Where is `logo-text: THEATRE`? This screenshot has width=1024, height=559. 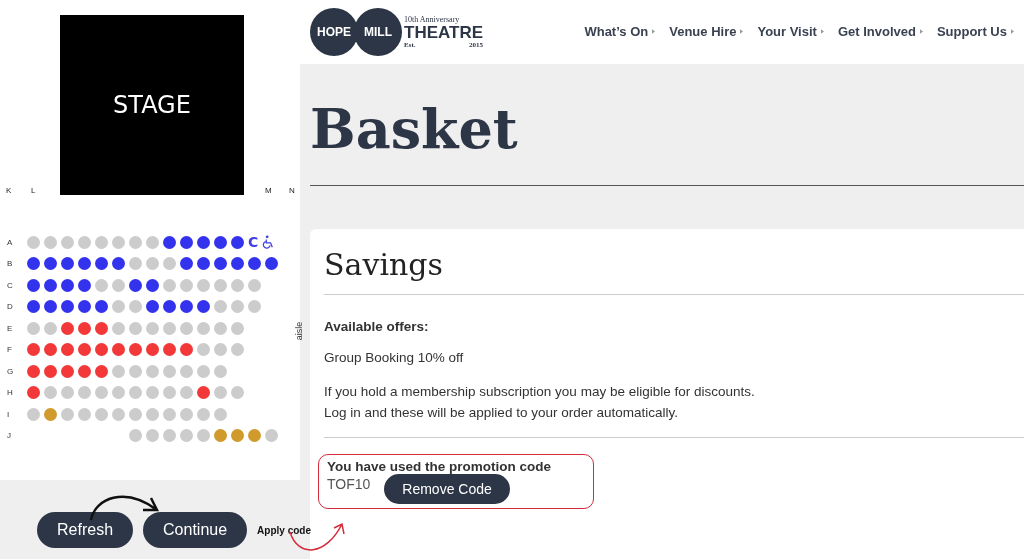 logo-text: THEATRE is located at coordinates (443, 32).